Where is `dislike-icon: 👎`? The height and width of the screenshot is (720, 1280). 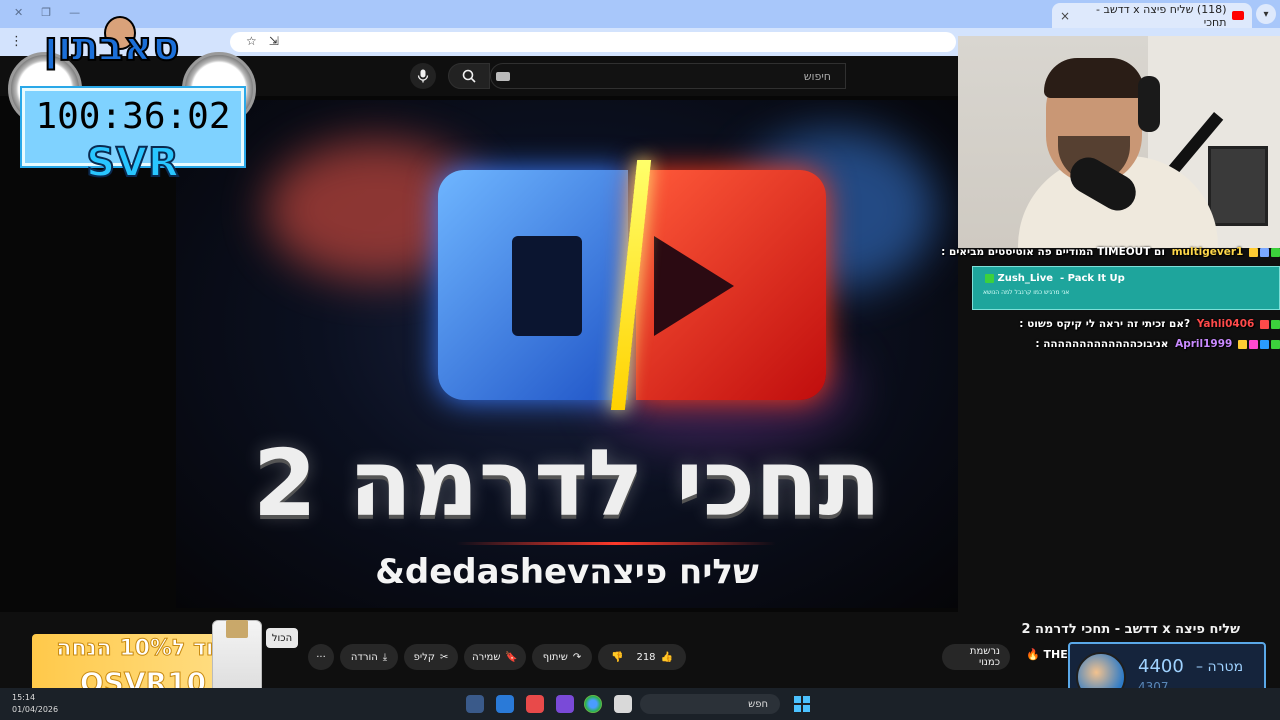
dislike-icon: 👎 is located at coordinates (617, 657).